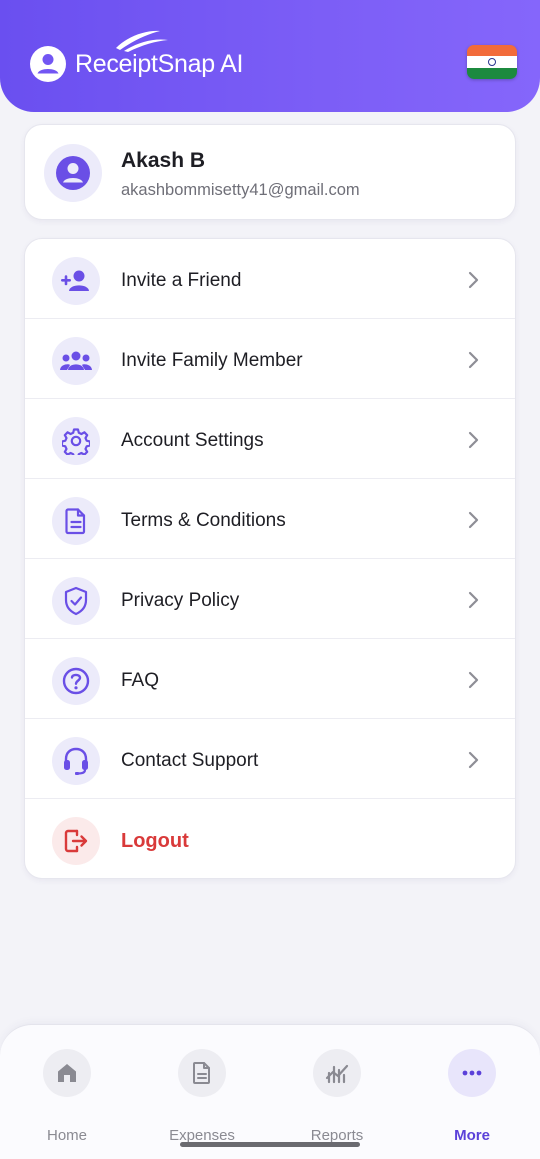 Image resolution: width=540 pixels, height=1159 pixels. Describe the element at coordinates (159, 64) in the screenshot. I see `app-title: ReceiptSnap AI` at that location.